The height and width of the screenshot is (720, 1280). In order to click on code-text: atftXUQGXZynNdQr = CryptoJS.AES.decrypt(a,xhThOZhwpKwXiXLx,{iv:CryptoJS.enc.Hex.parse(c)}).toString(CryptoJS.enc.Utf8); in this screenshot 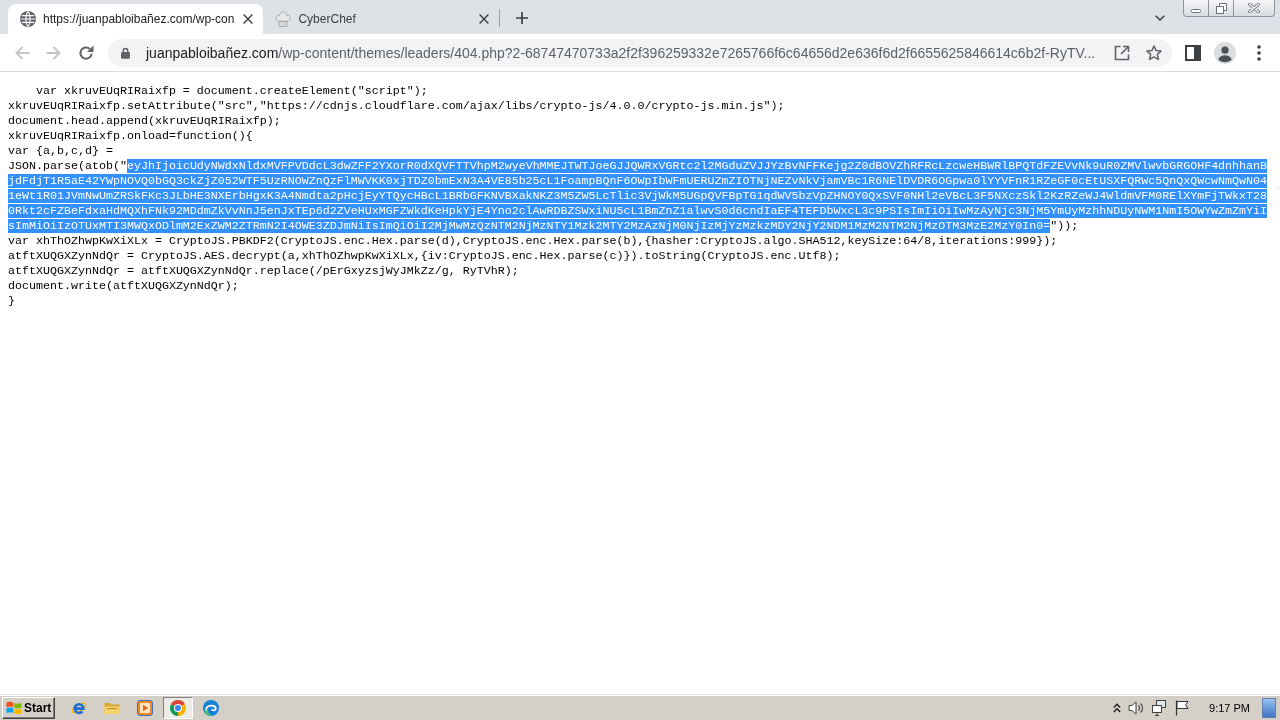, I will do `click(424, 256)`.